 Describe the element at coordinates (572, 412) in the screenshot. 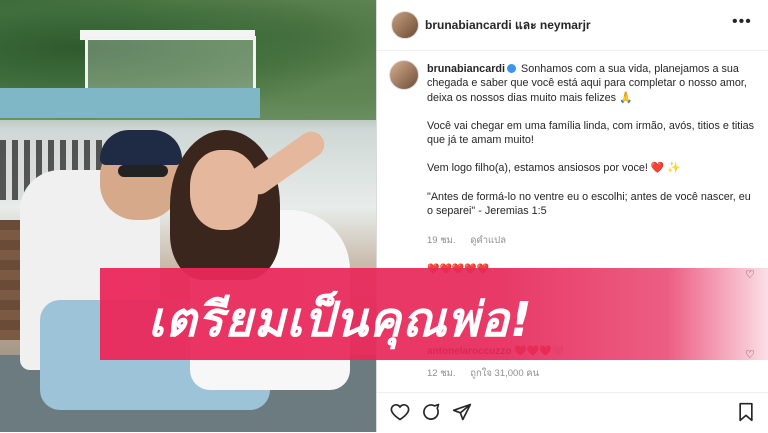

I see `action-bar` at that location.